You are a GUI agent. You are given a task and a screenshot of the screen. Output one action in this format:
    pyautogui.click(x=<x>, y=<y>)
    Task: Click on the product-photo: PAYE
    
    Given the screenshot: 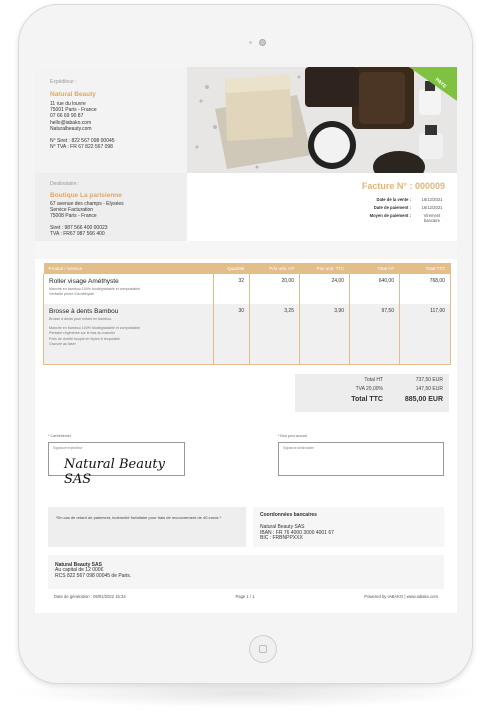 What is the action you would take?
    pyautogui.click(x=322, y=120)
    